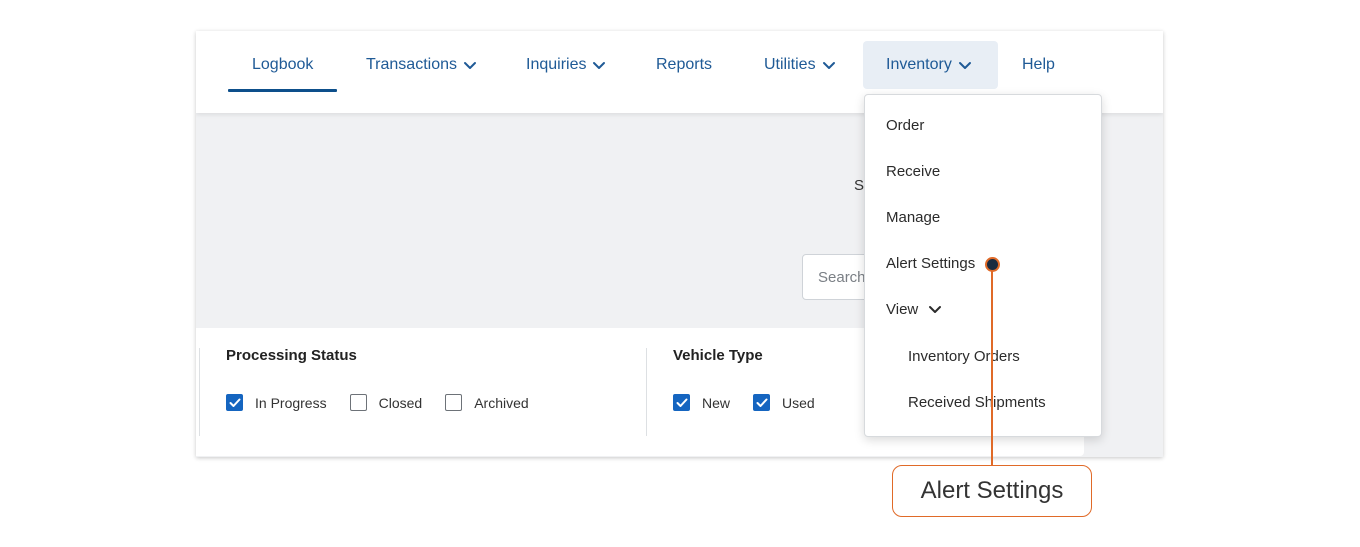 The image size is (1360, 547). I want to click on menu-item-order: Order, so click(905, 125).